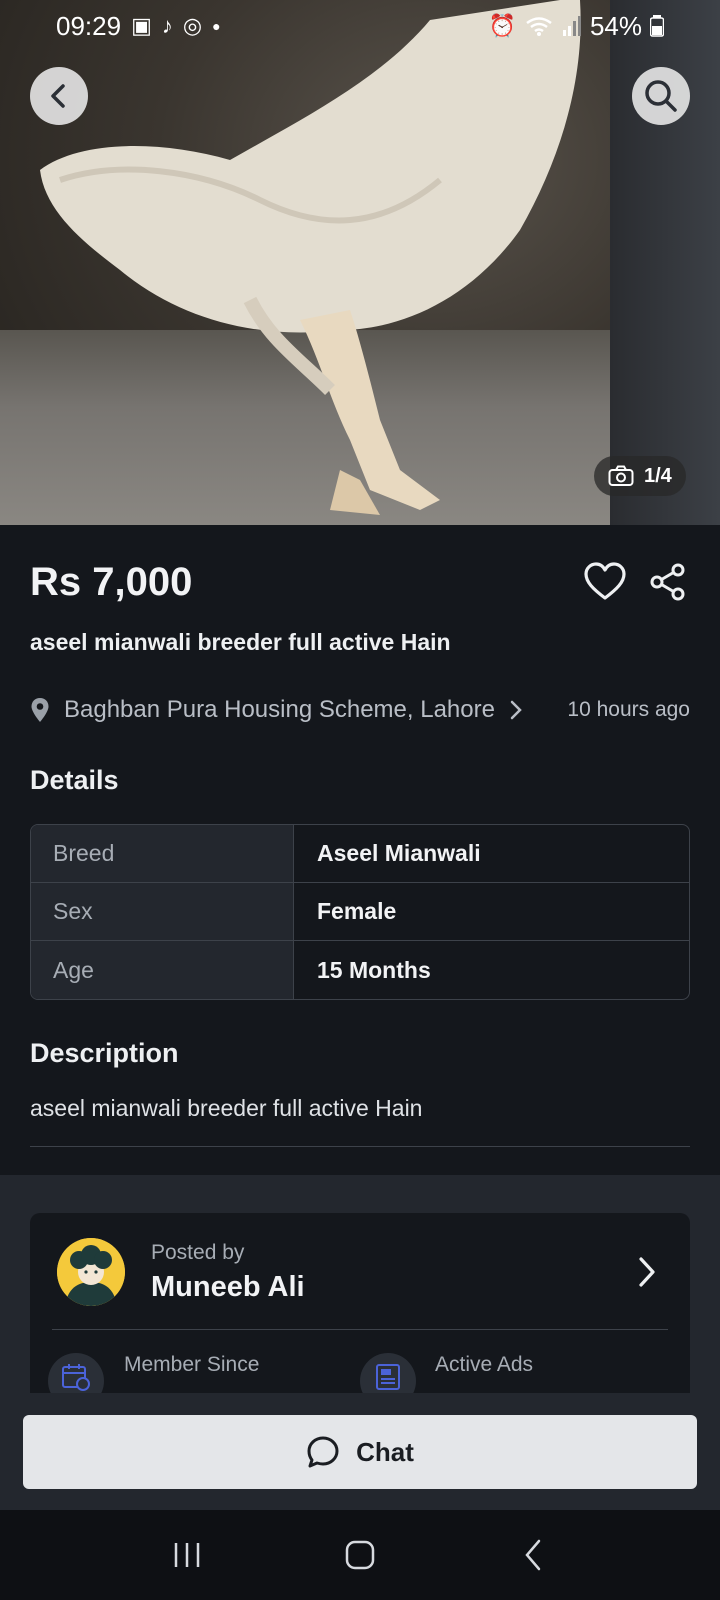 The height and width of the screenshot is (1600, 720). I want to click on signal-icon, so click(571, 26).